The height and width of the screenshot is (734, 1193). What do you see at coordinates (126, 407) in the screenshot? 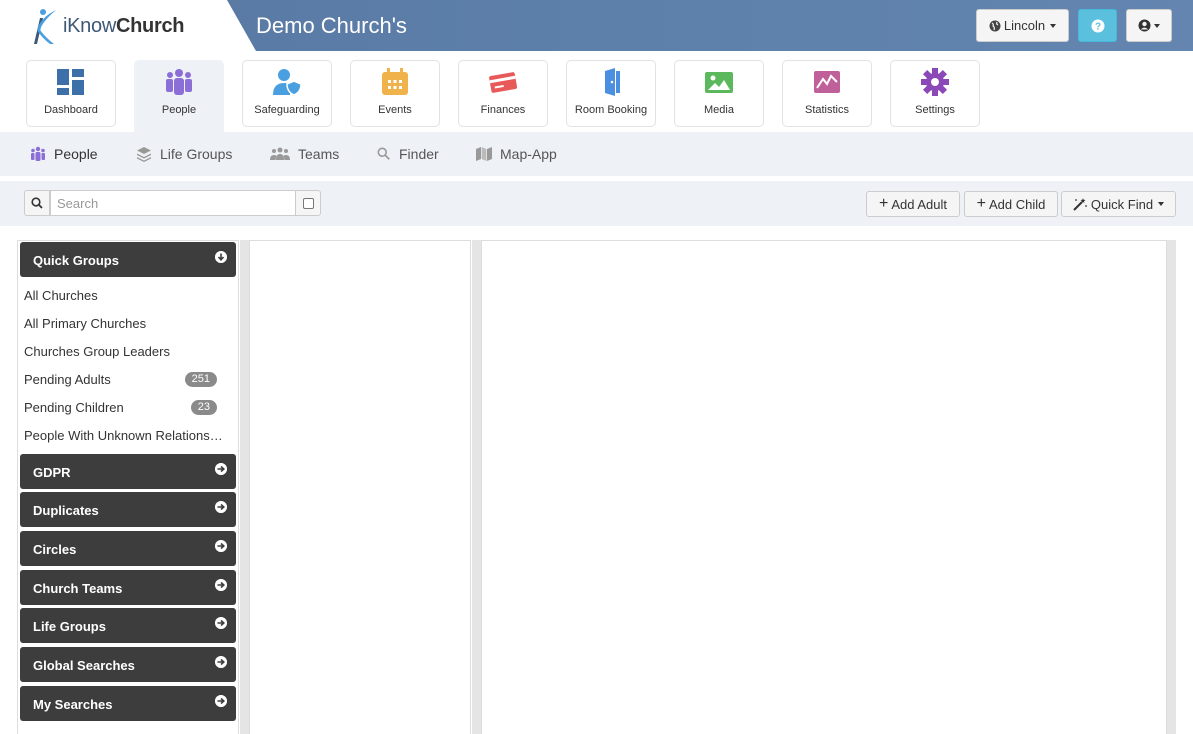
I see `quick-group-item: Pending Children 23` at bounding box center [126, 407].